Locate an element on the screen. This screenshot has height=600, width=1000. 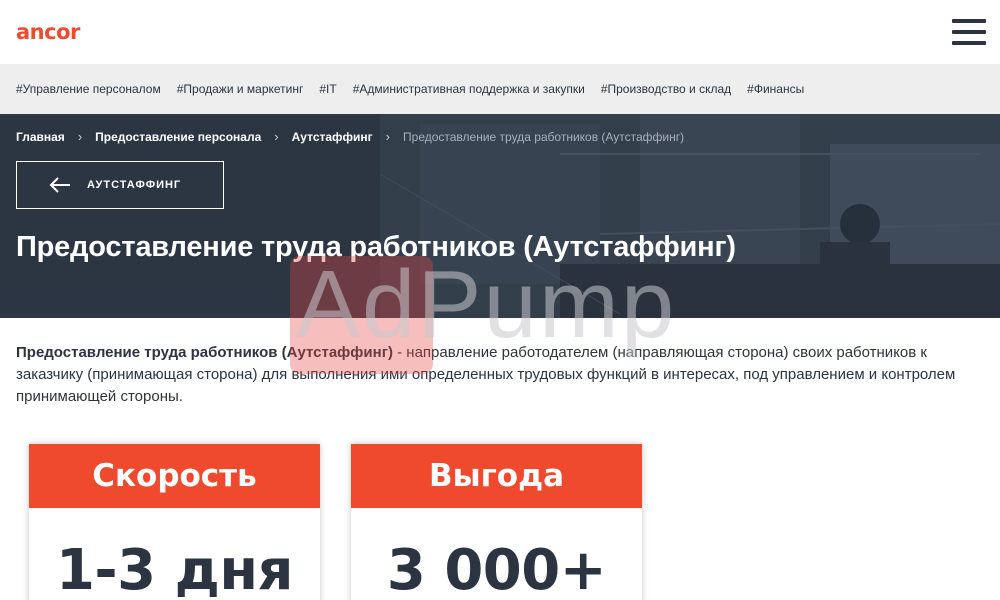
tag-sales: #Продажи и маркетинг is located at coordinates (240, 89).